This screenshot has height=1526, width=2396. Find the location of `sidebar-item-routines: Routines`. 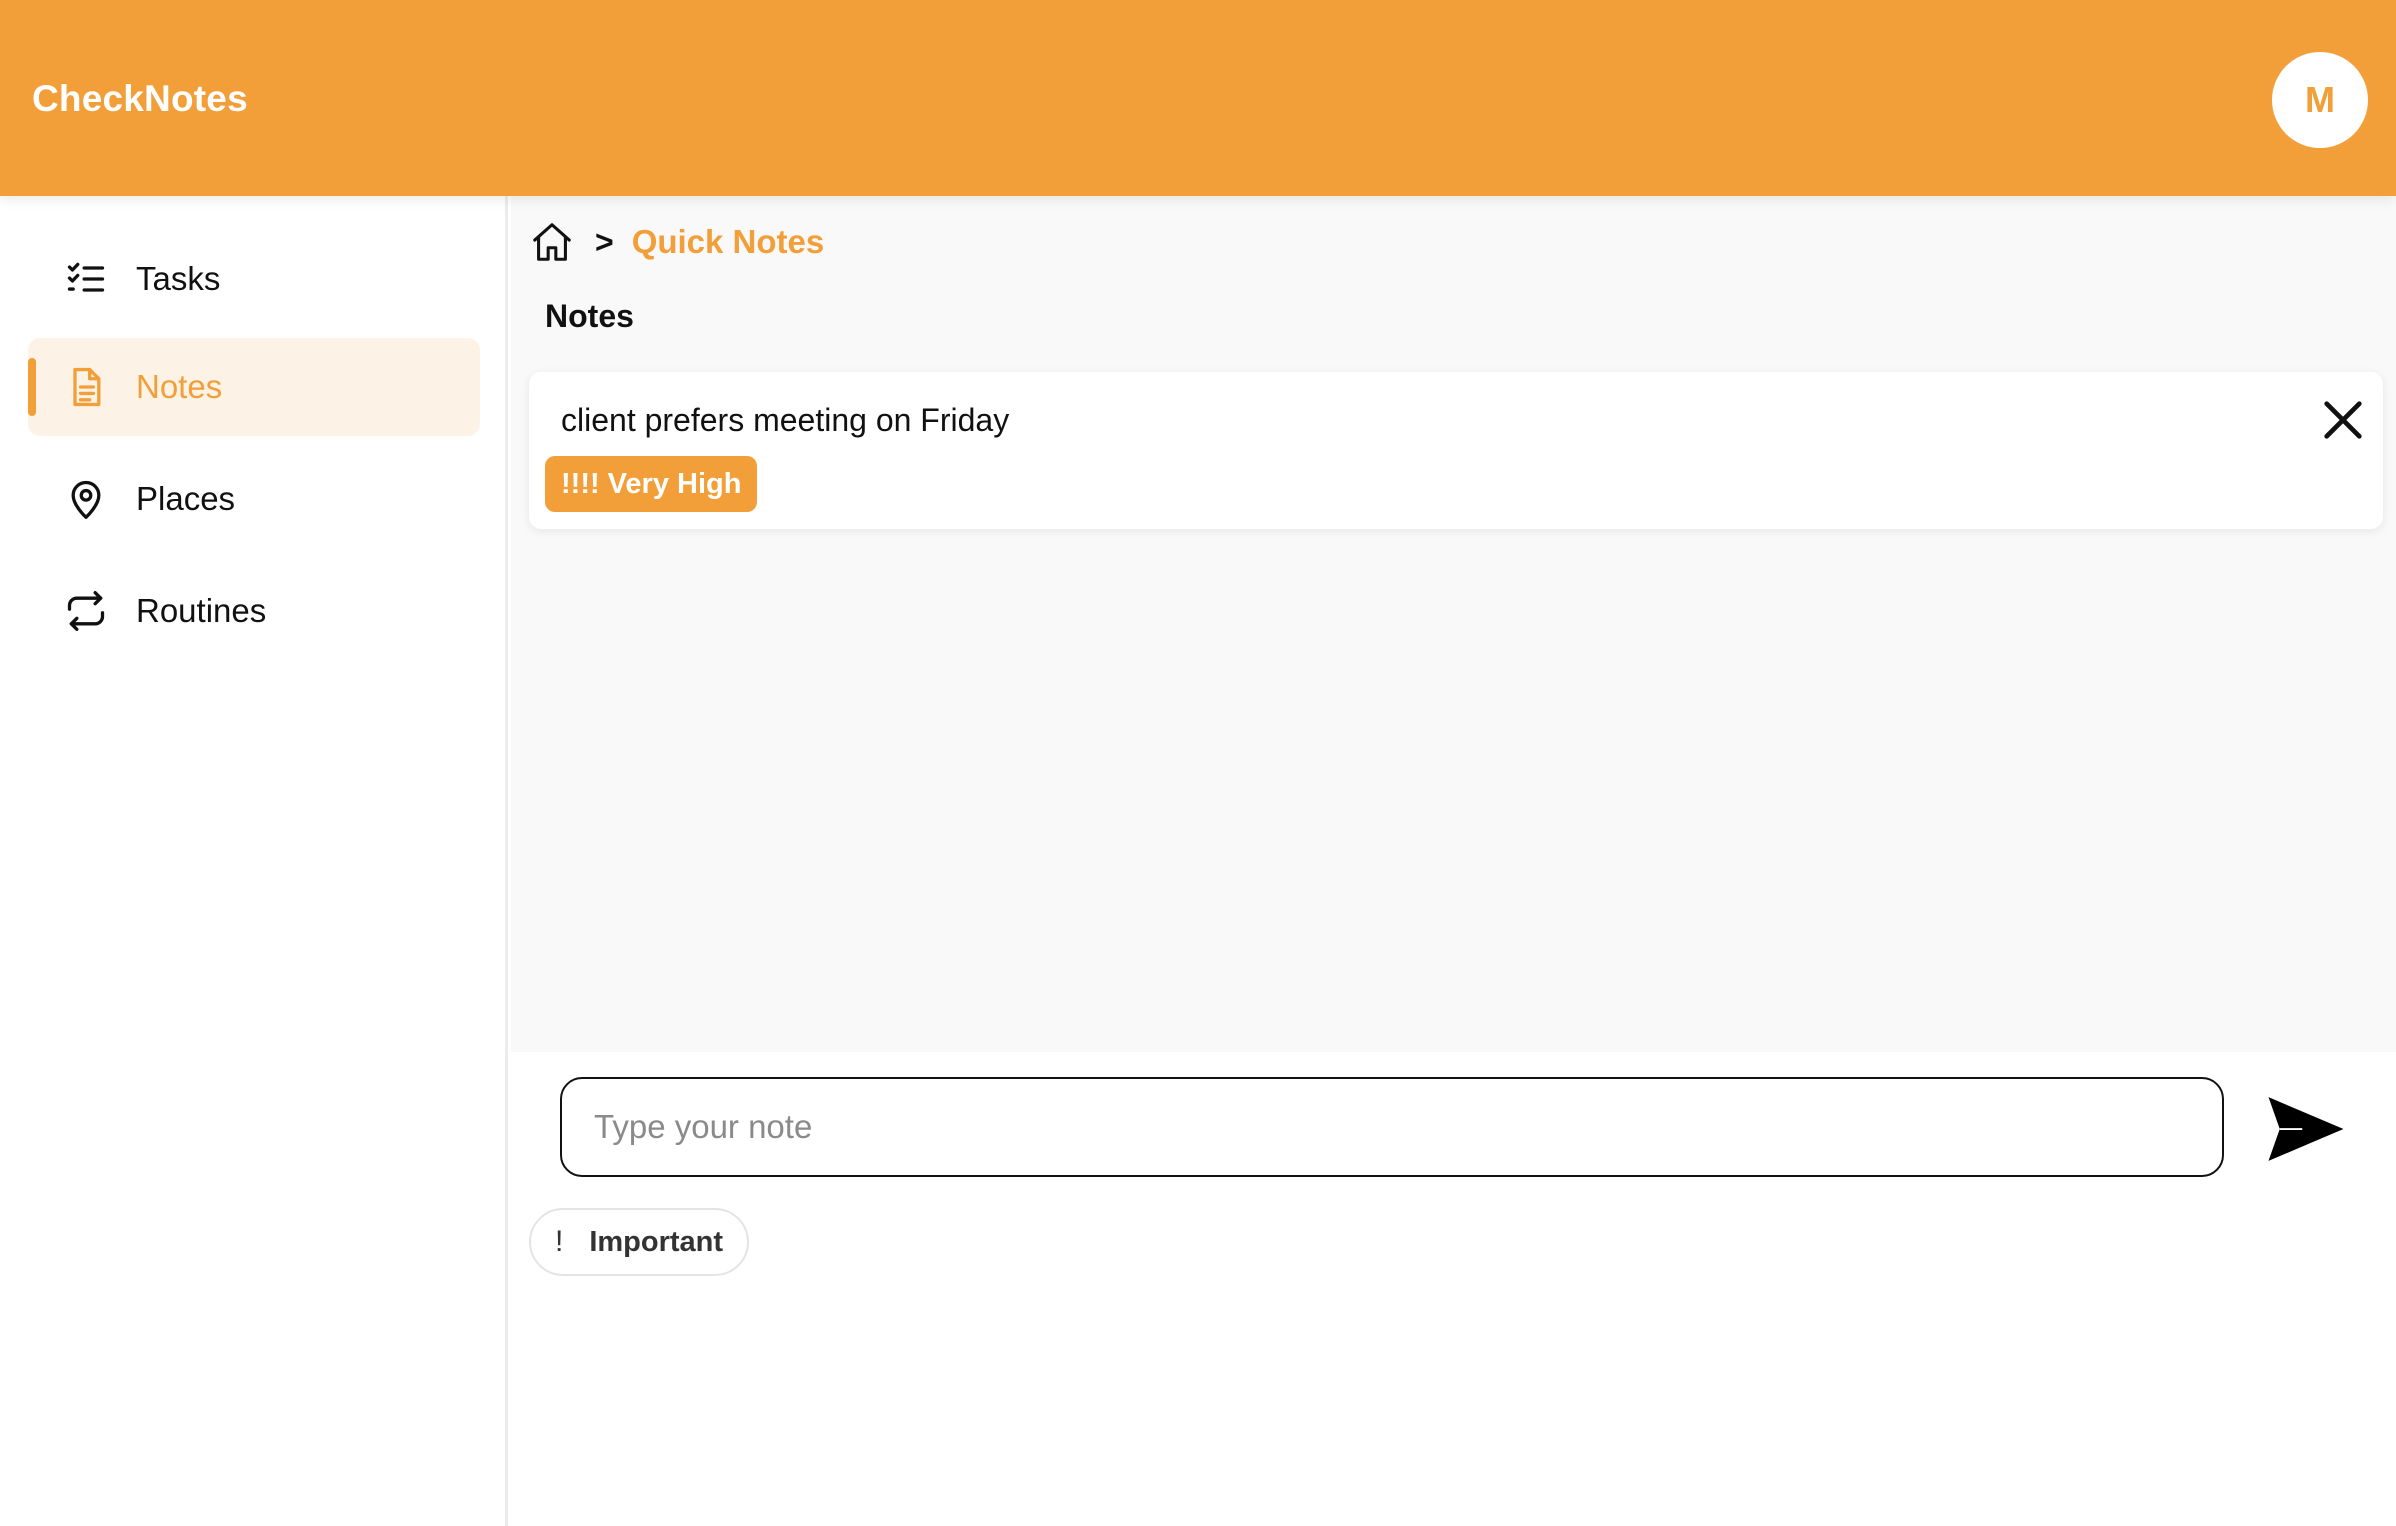

sidebar-item-routines: Routines is located at coordinates (254, 611).